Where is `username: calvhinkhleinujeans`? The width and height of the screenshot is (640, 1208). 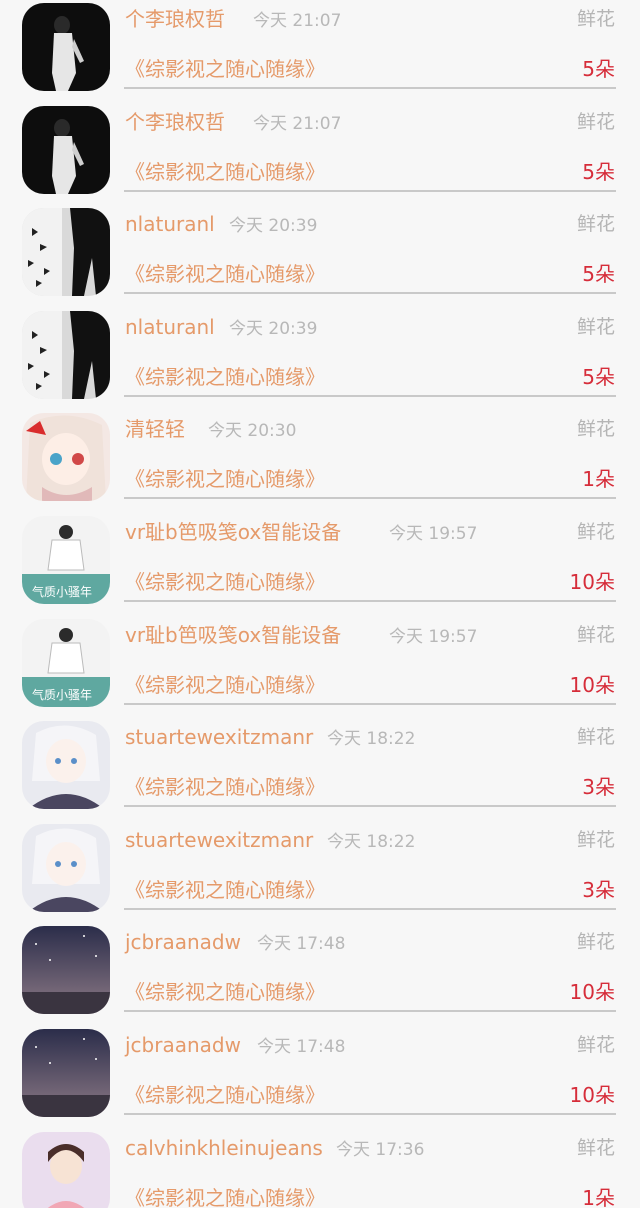 username: calvhinkhleinujeans is located at coordinates (224, 1148).